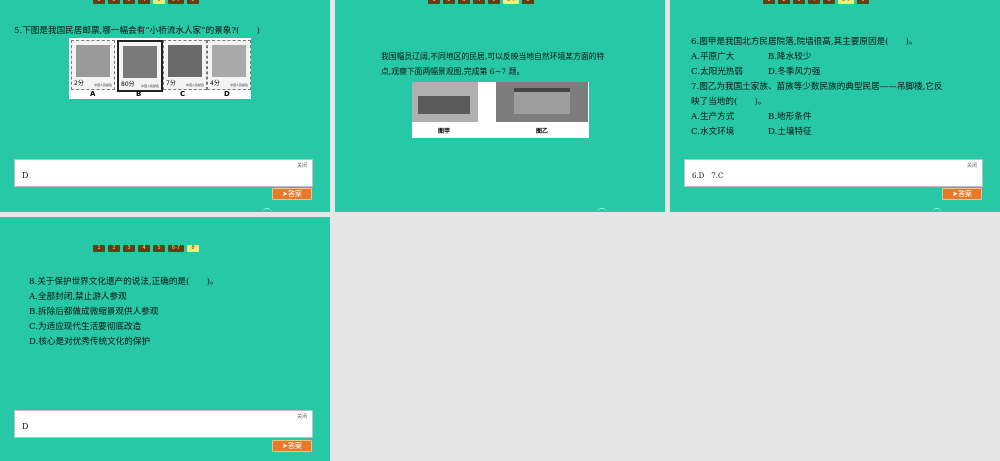 The image size is (1000, 461). What do you see at coordinates (790, 57) in the screenshot?
I see `q6-option-b: B.降水较少` at bounding box center [790, 57].